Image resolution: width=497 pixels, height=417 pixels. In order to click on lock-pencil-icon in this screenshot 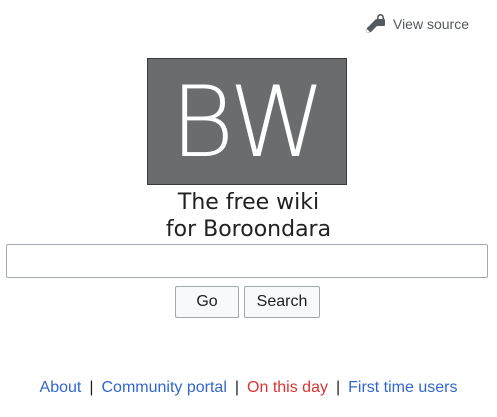, I will do `click(375, 23)`.